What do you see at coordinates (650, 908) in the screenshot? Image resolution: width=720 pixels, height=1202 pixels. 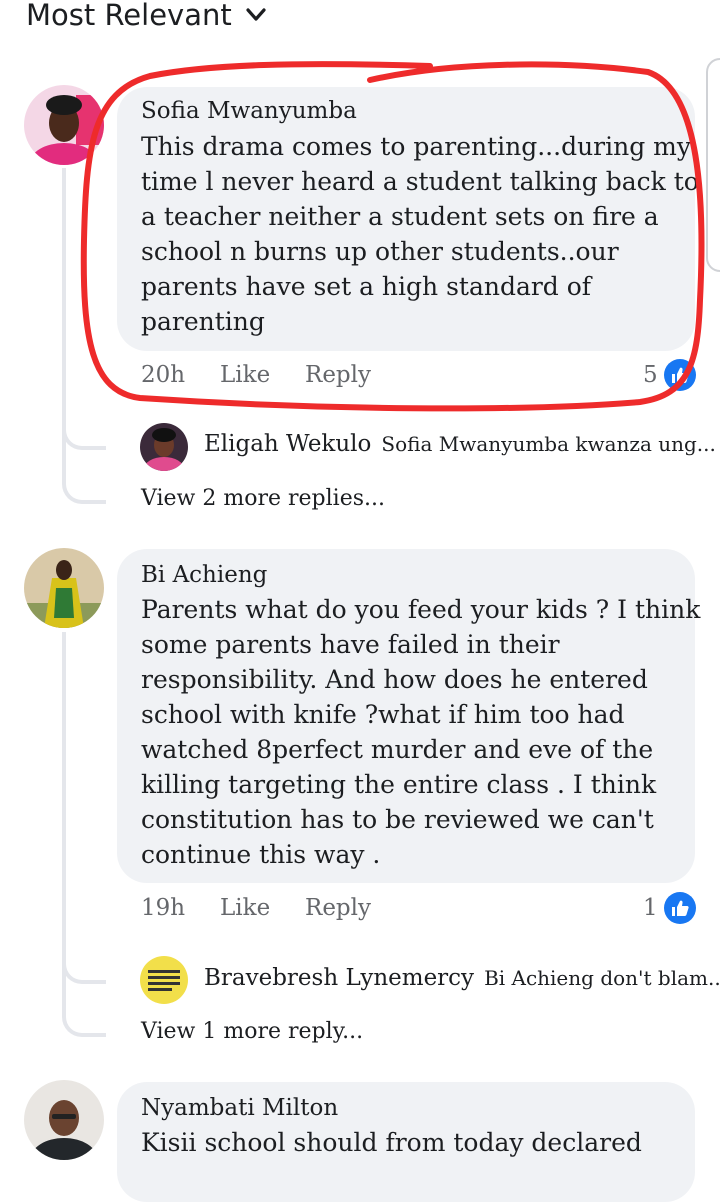 I see `reaction-count-value: 1` at bounding box center [650, 908].